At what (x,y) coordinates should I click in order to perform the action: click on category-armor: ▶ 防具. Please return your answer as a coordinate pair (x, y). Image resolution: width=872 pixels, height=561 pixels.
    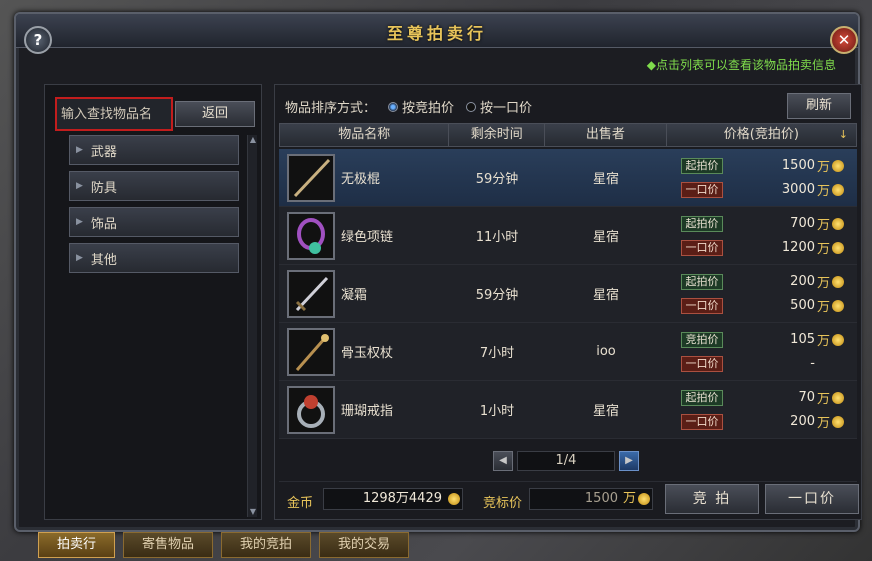
    Looking at the image, I should click on (154, 186).